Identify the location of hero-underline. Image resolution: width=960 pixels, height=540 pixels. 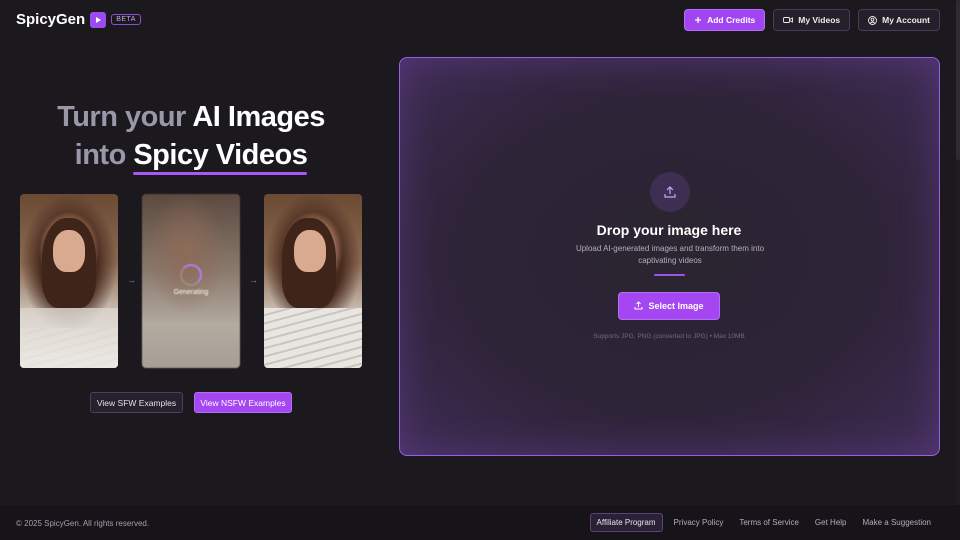
(220, 173).